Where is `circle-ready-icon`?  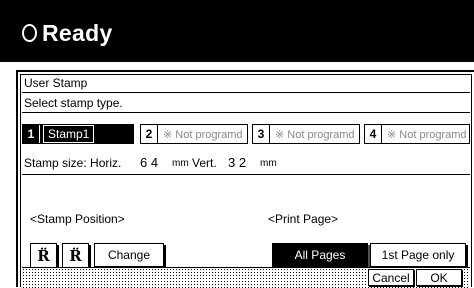 circle-ready-icon is located at coordinates (29, 33).